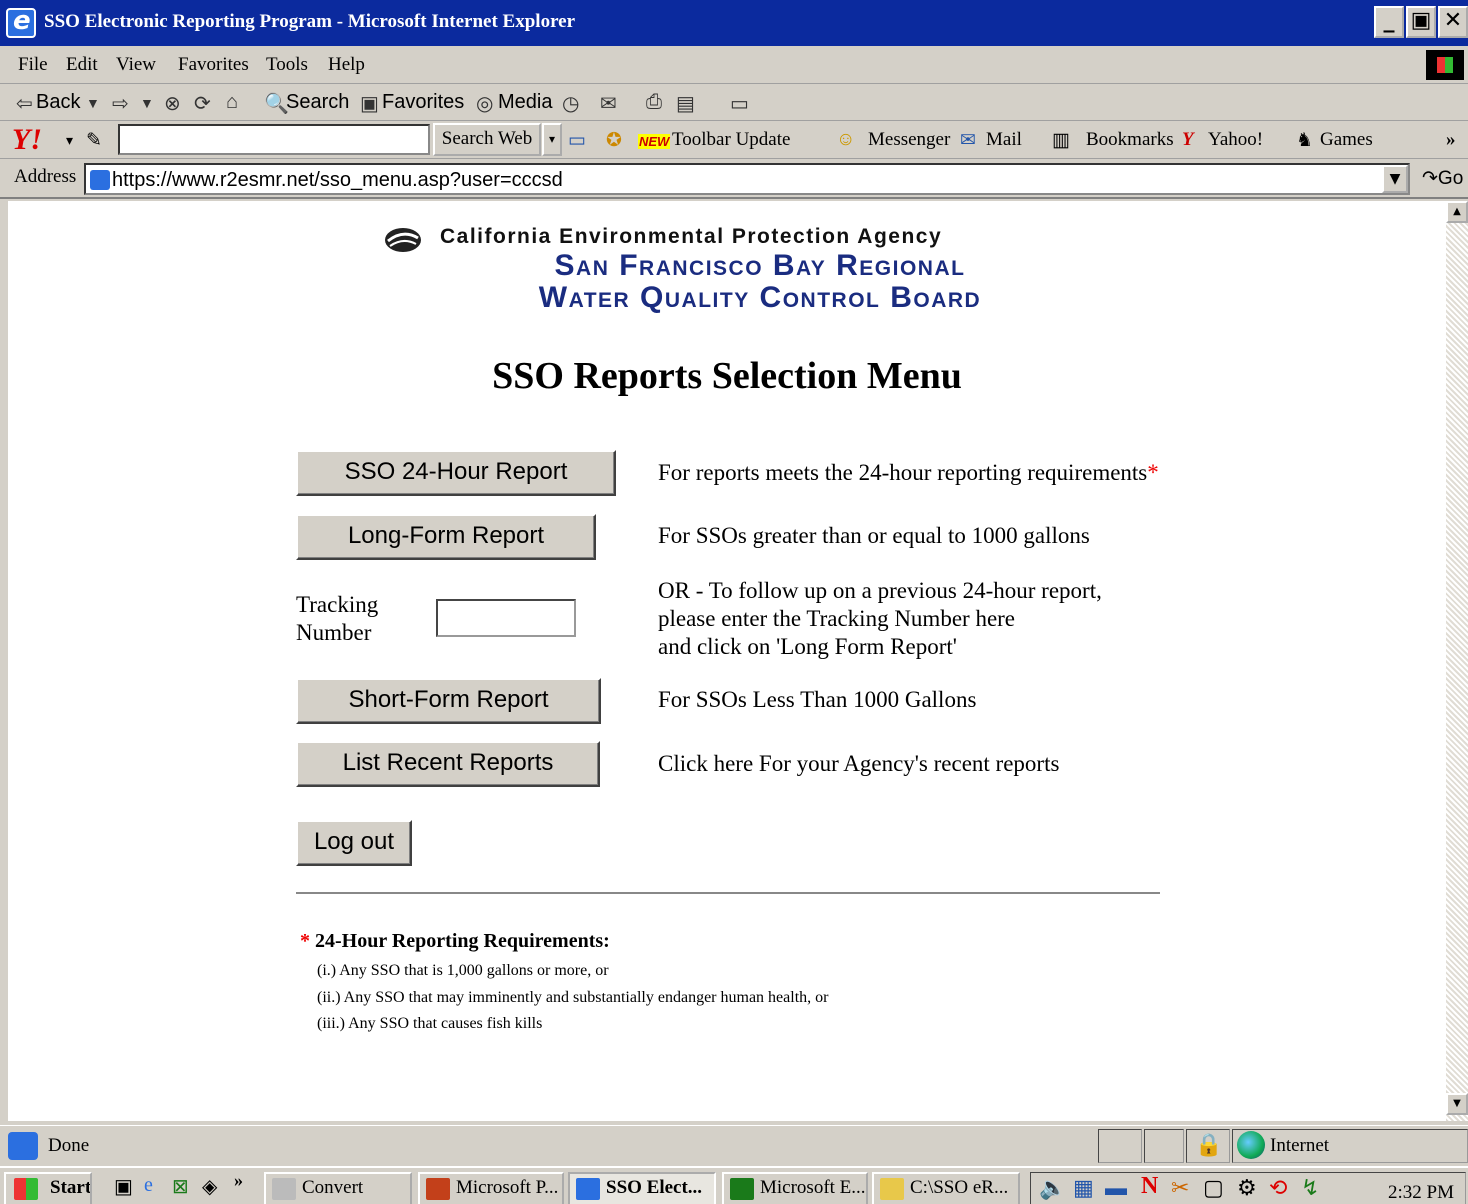 This screenshot has height=1204, width=1468. Describe the element at coordinates (506, 618) in the screenshot. I see `tracking-number-input` at that location.